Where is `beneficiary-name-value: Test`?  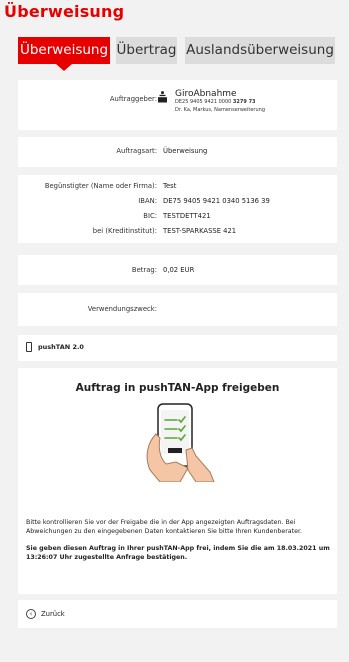
beneficiary-name-value: Test is located at coordinates (170, 186).